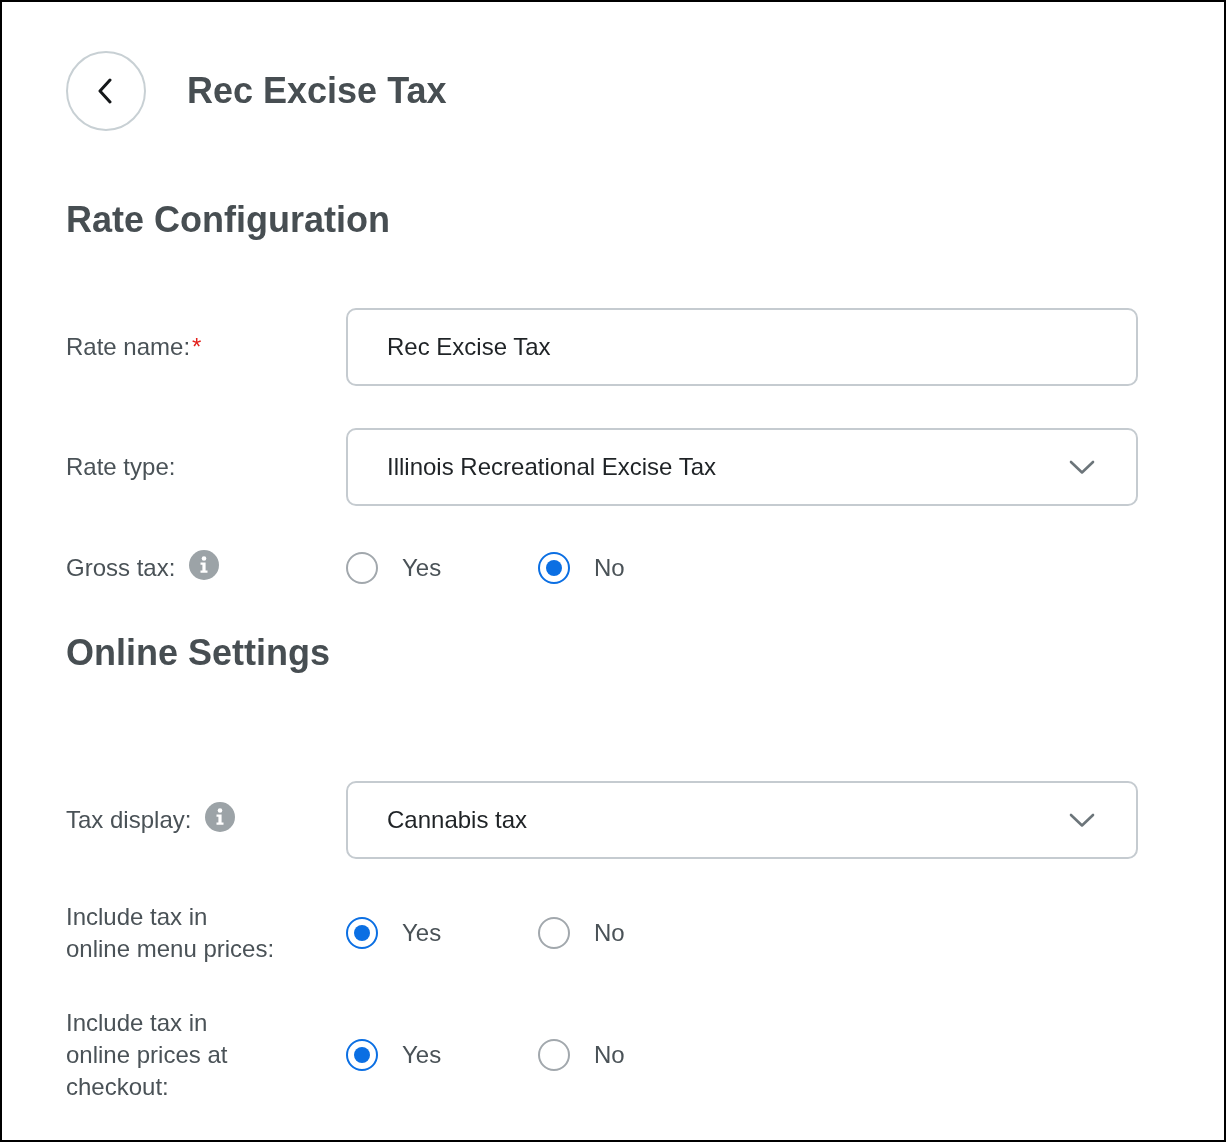  I want to click on page-title: Rec Excise Tax, so click(317, 91).